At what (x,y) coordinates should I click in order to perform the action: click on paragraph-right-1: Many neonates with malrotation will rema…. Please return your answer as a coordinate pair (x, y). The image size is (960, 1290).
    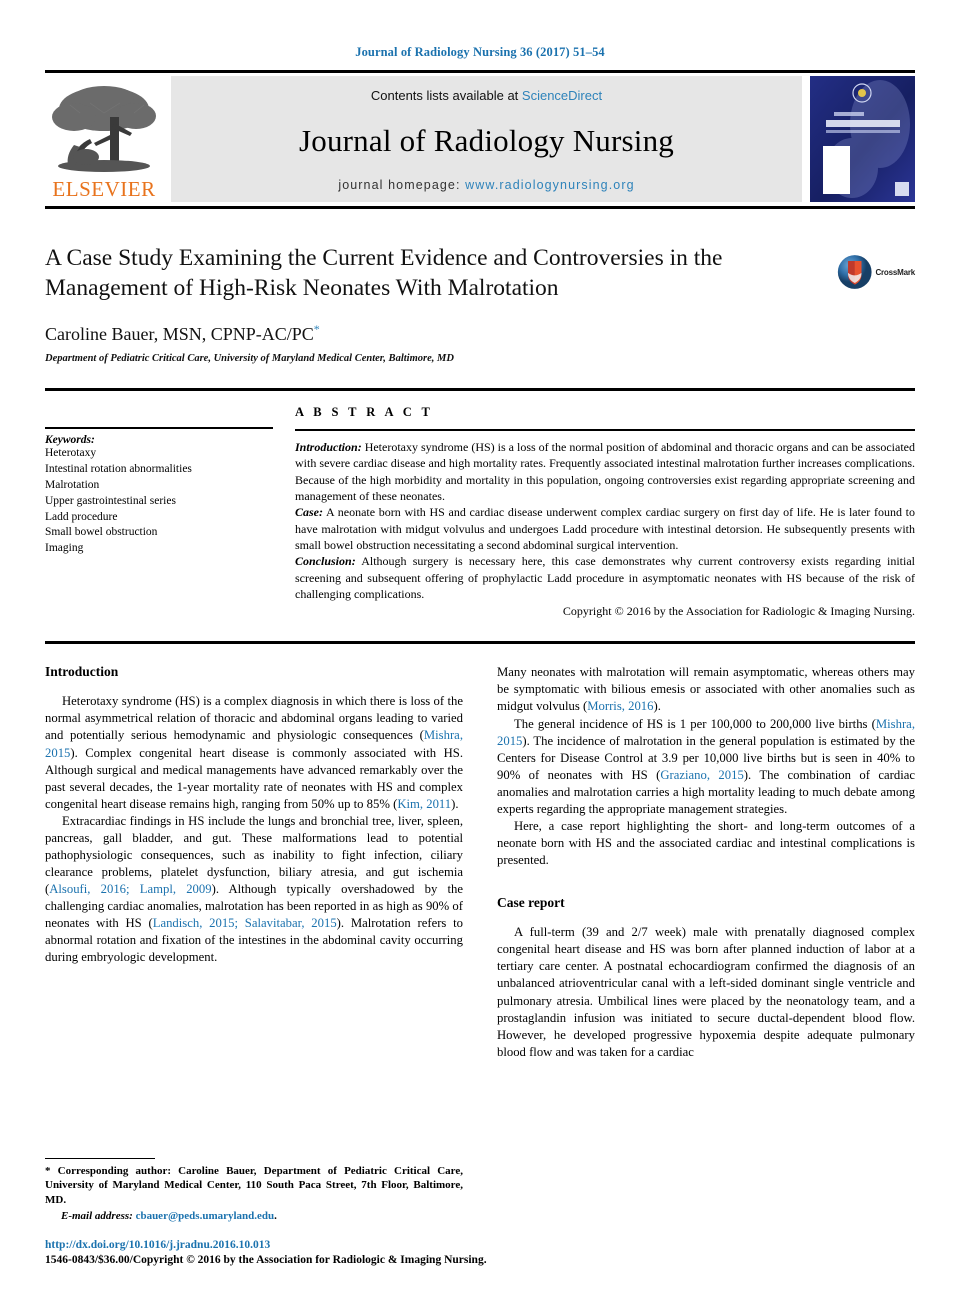
    Looking at the image, I should click on (706, 689).